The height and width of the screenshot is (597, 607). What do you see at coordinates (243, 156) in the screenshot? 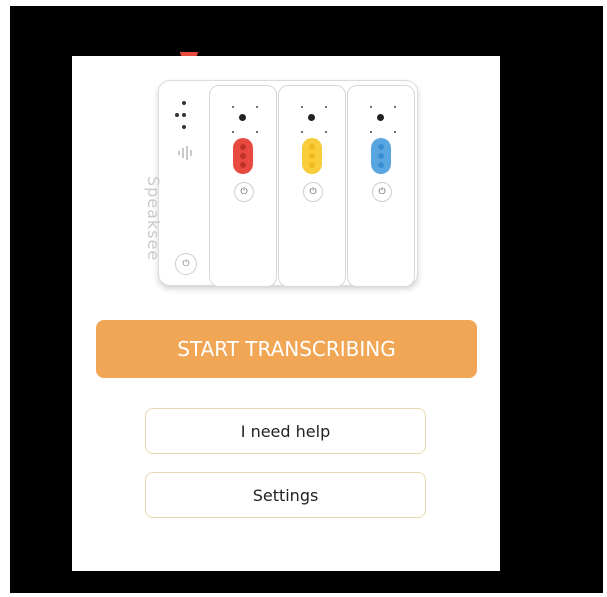
I see `status-light-red` at bounding box center [243, 156].